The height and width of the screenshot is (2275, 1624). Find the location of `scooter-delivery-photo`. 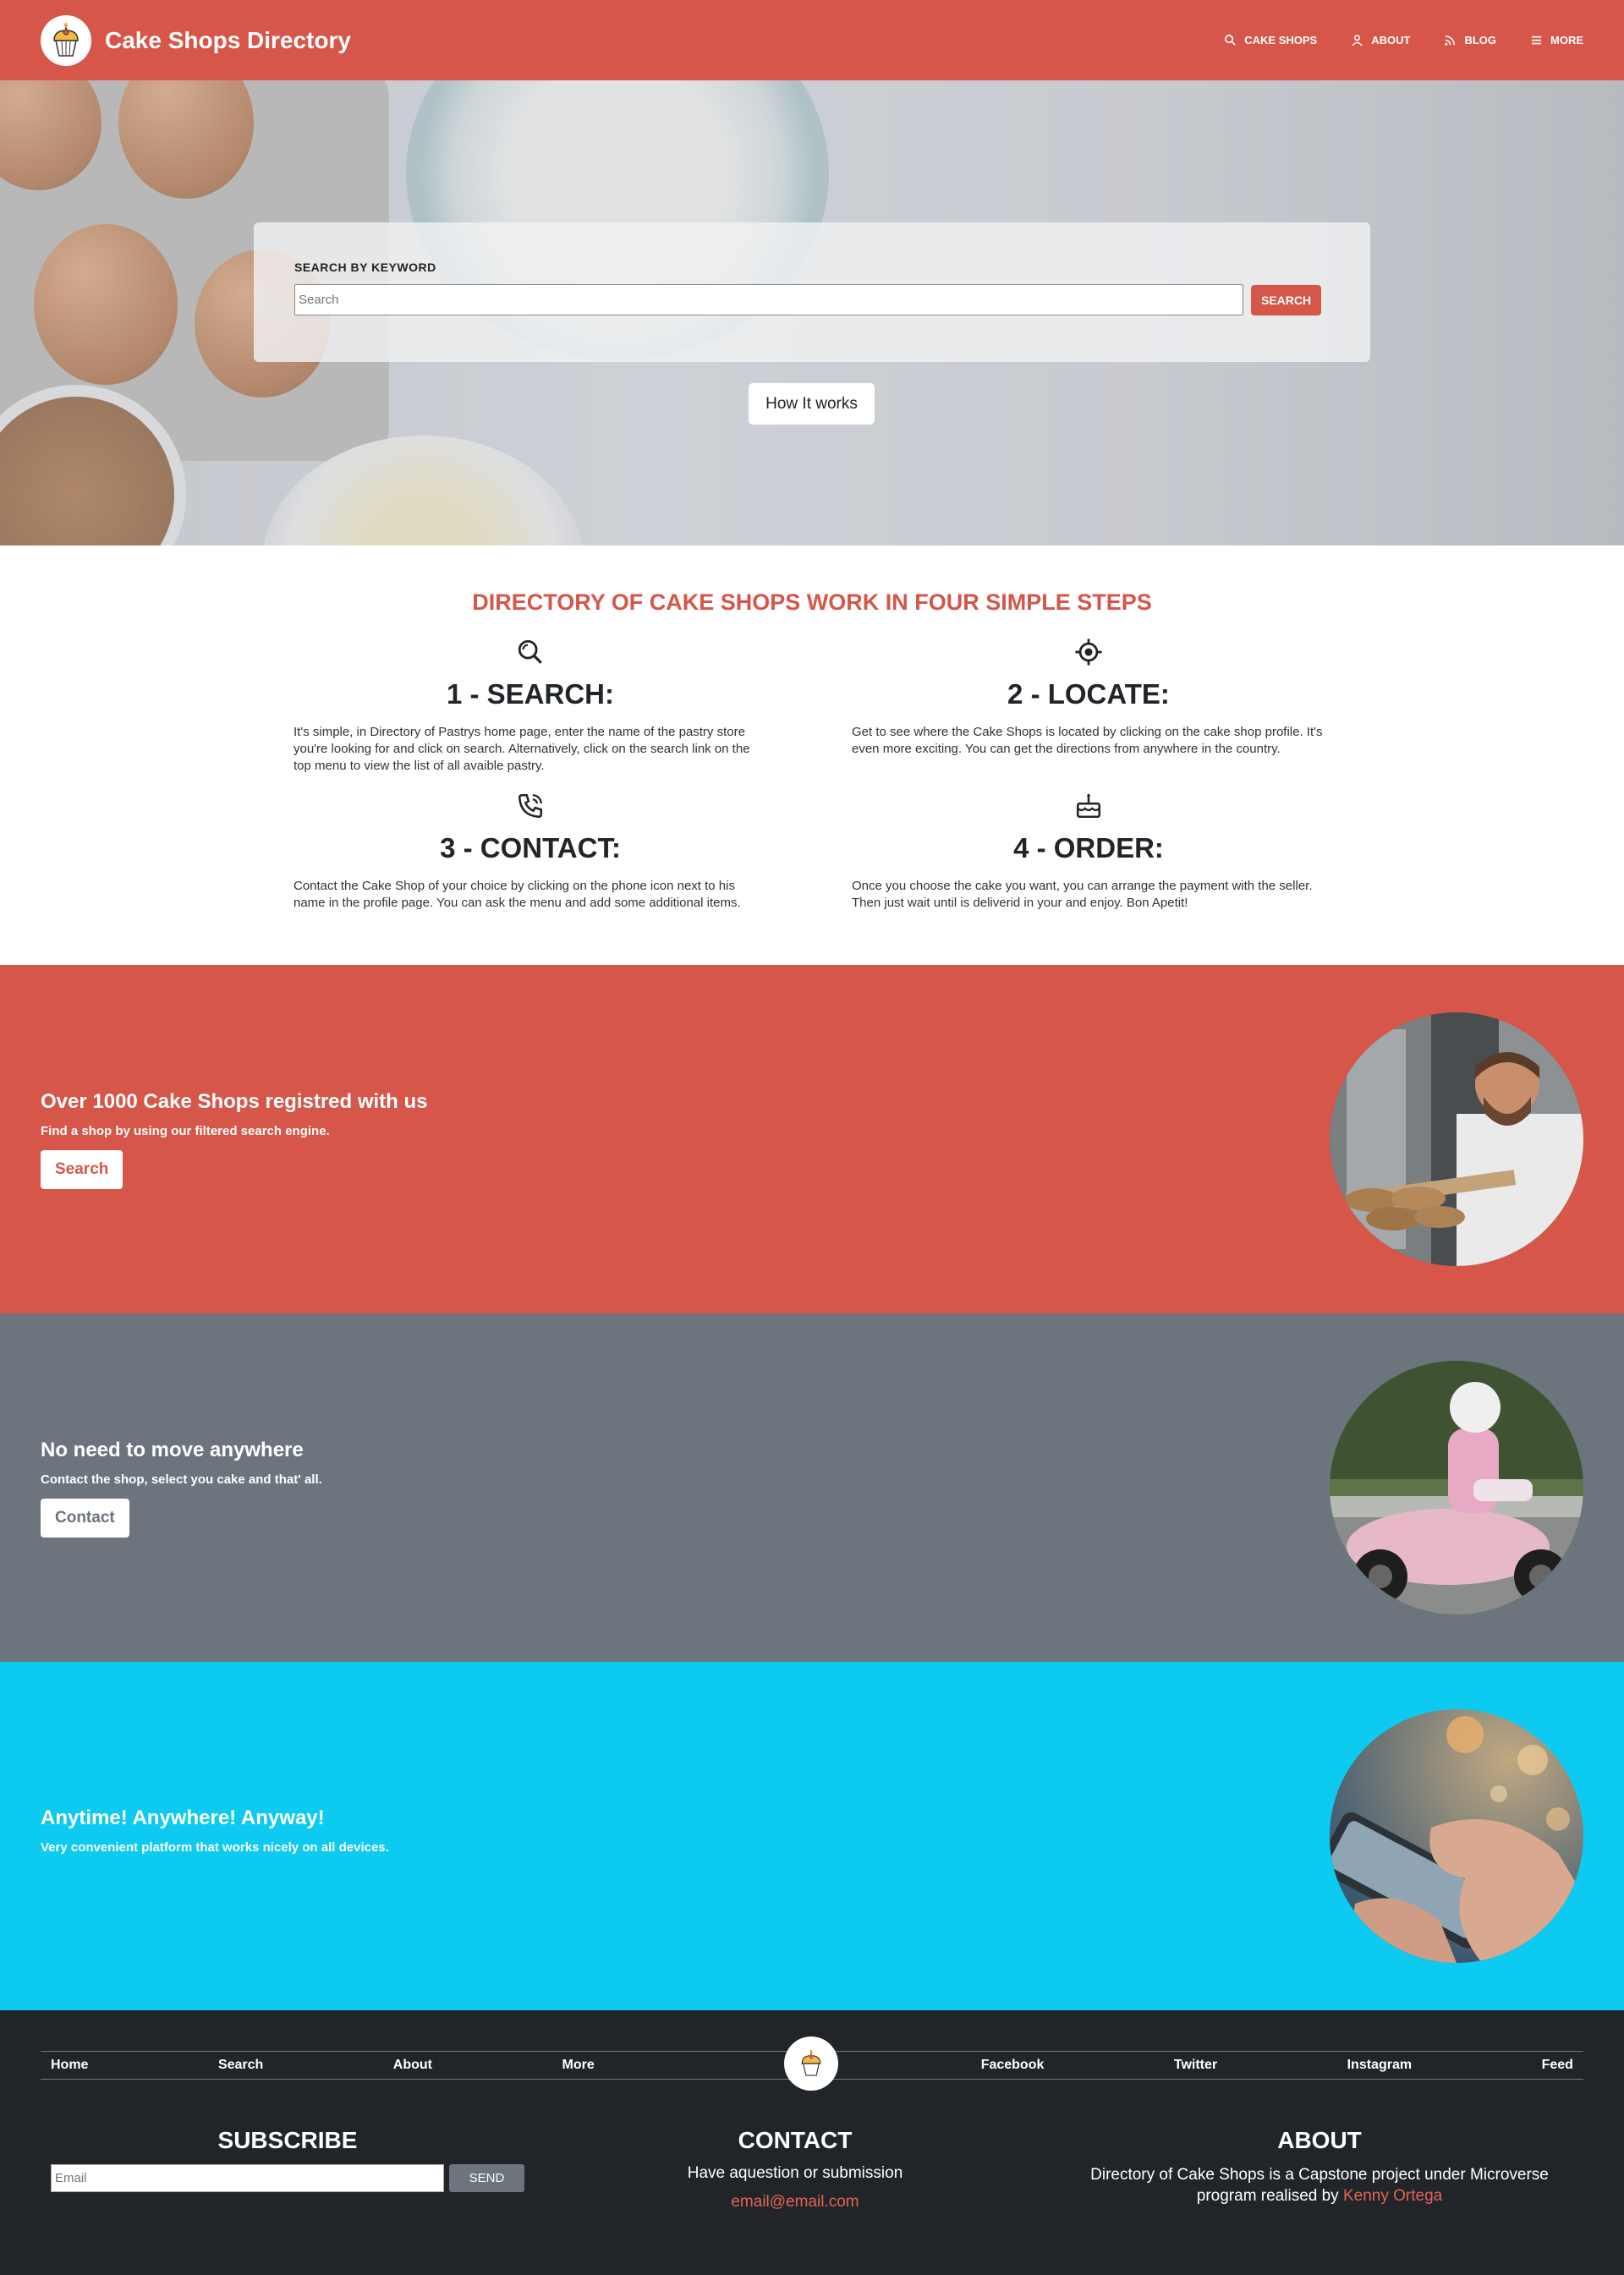

scooter-delivery-photo is located at coordinates (1457, 1487).